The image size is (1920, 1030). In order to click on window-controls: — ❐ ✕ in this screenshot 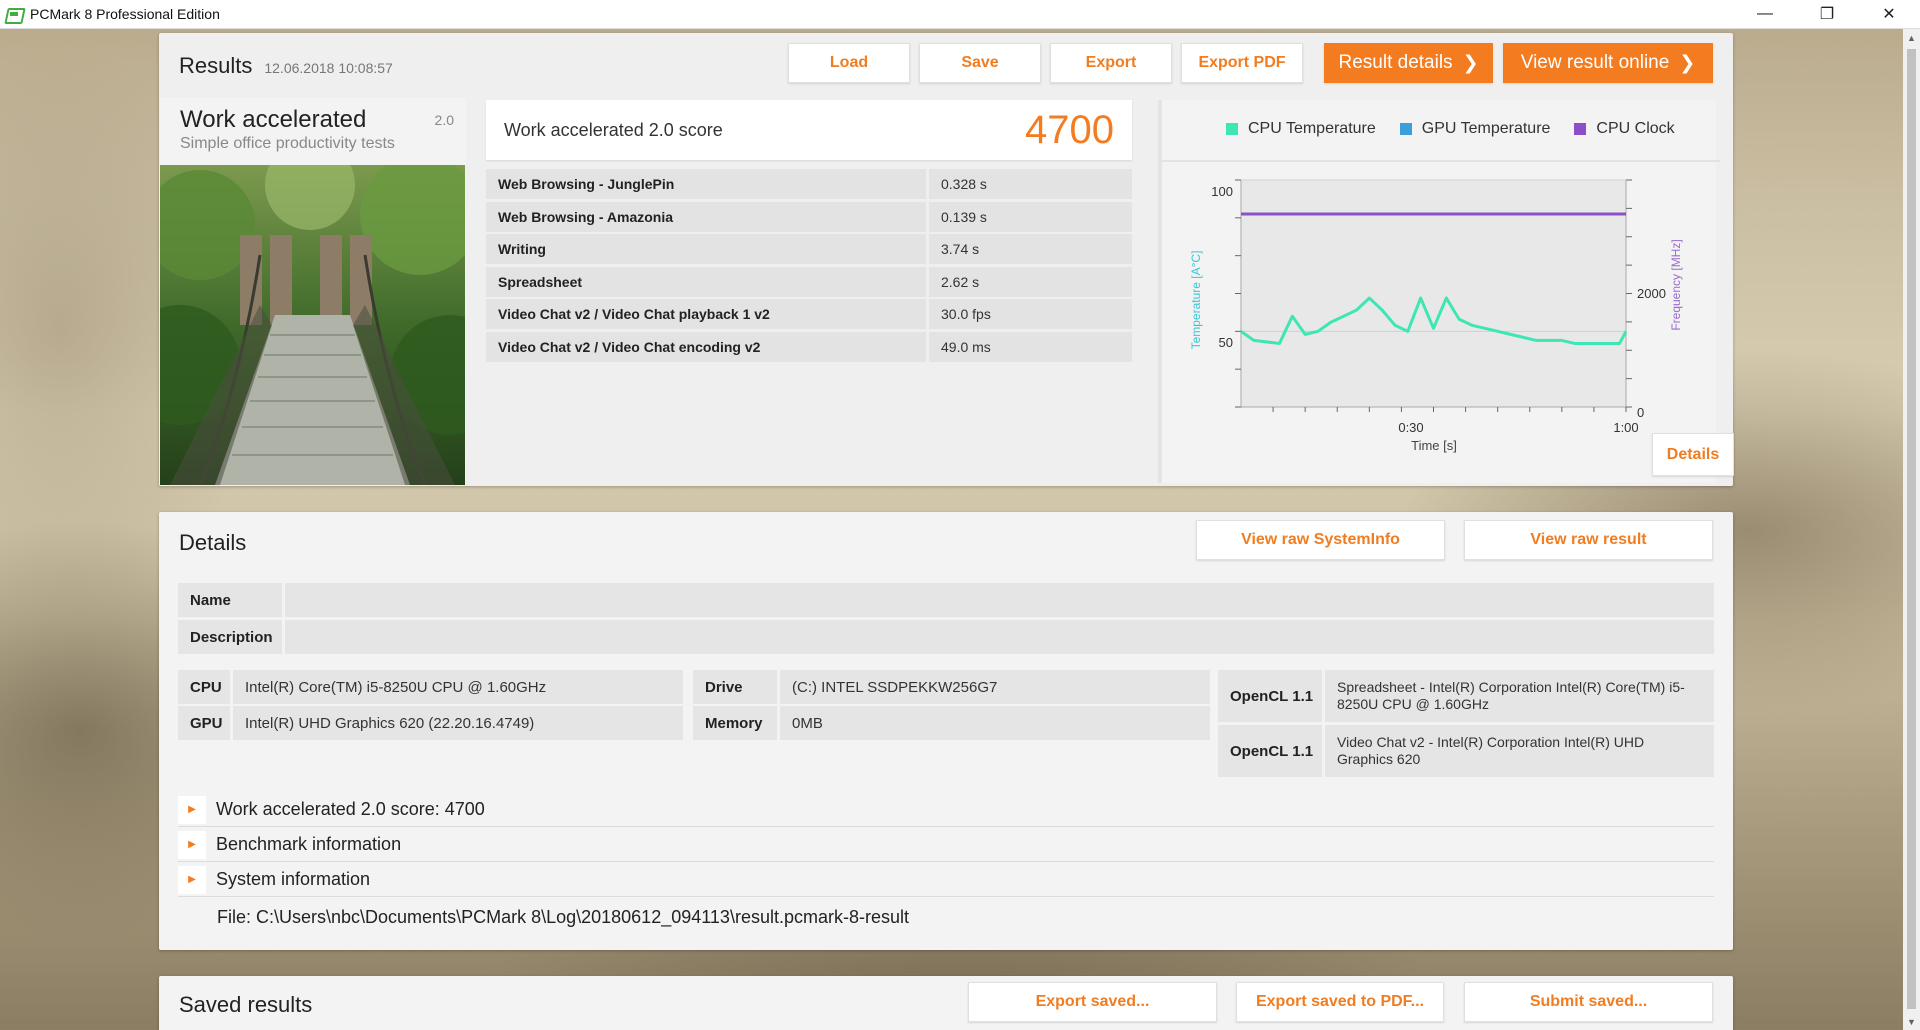, I will do `click(1827, 14)`.